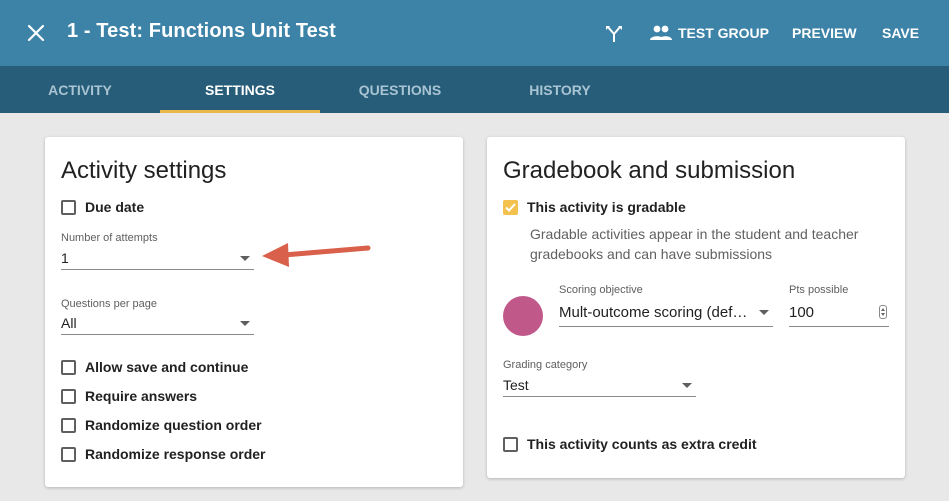 Image resolution: width=949 pixels, height=501 pixels. Describe the element at coordinates (68, 367) in the screenshot. I see `allow-save-checkbox` at that location.